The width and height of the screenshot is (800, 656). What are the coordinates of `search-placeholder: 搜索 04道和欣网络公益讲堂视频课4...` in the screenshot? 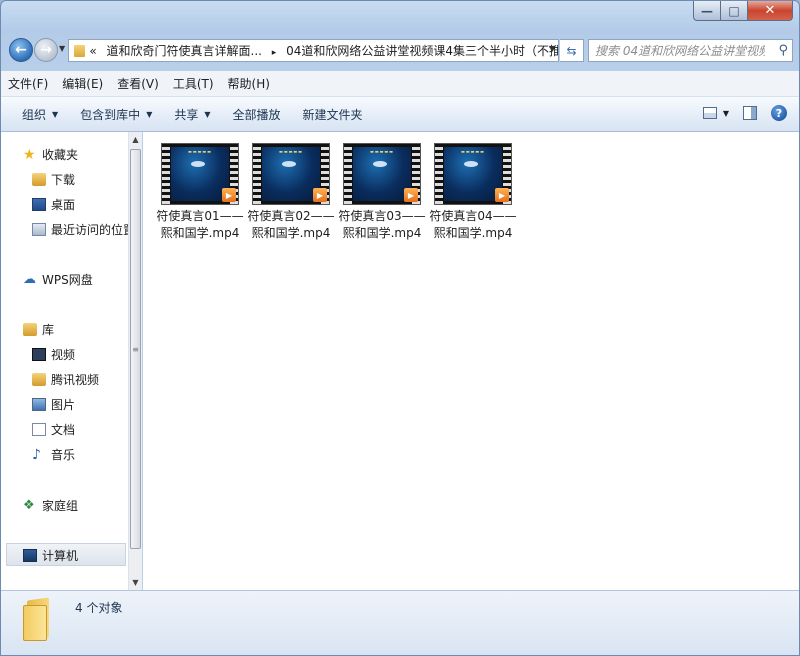 It's located at (680, 50).